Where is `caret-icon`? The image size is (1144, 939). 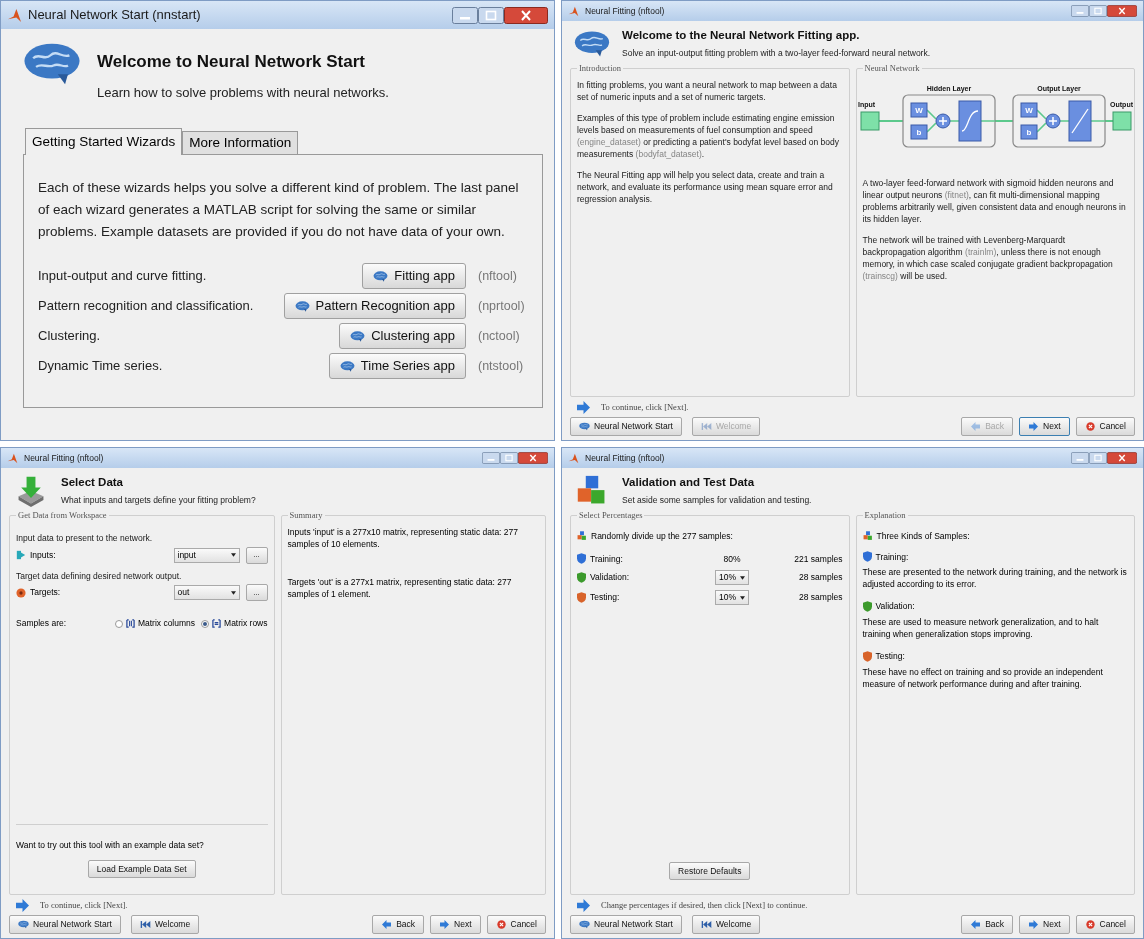
caret-icon is located at coordinates (233, 592).